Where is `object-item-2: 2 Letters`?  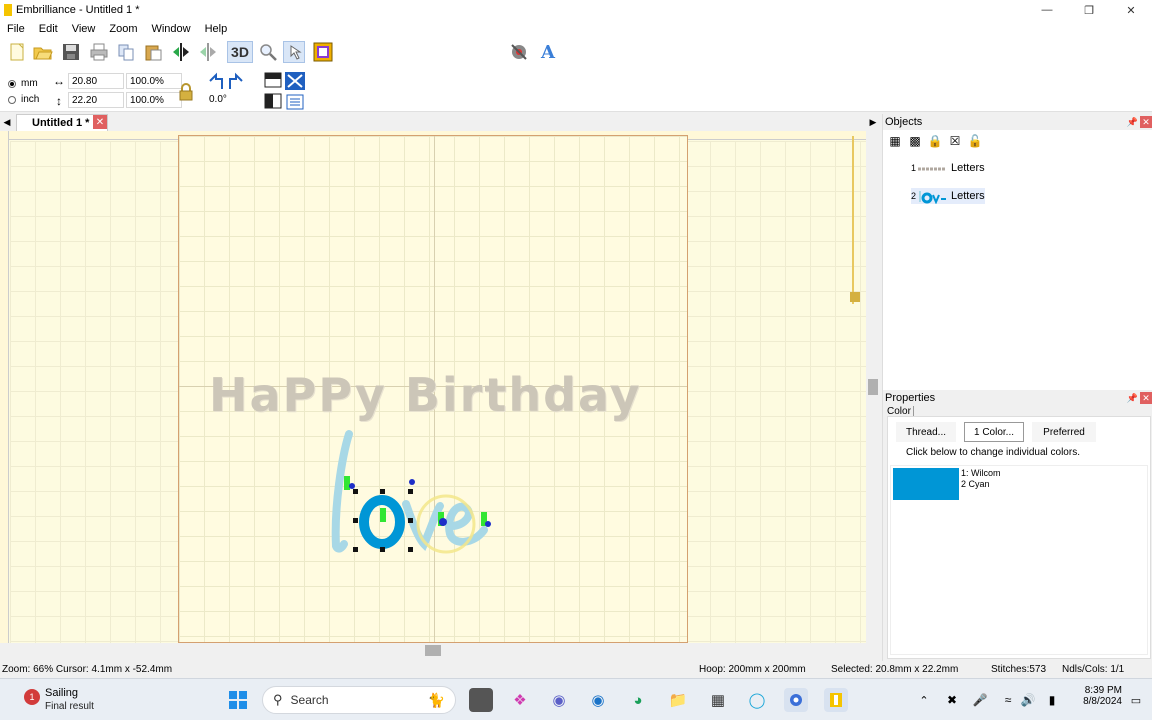 object-item-2: 2 Letters is located at coordinates (948, 196).